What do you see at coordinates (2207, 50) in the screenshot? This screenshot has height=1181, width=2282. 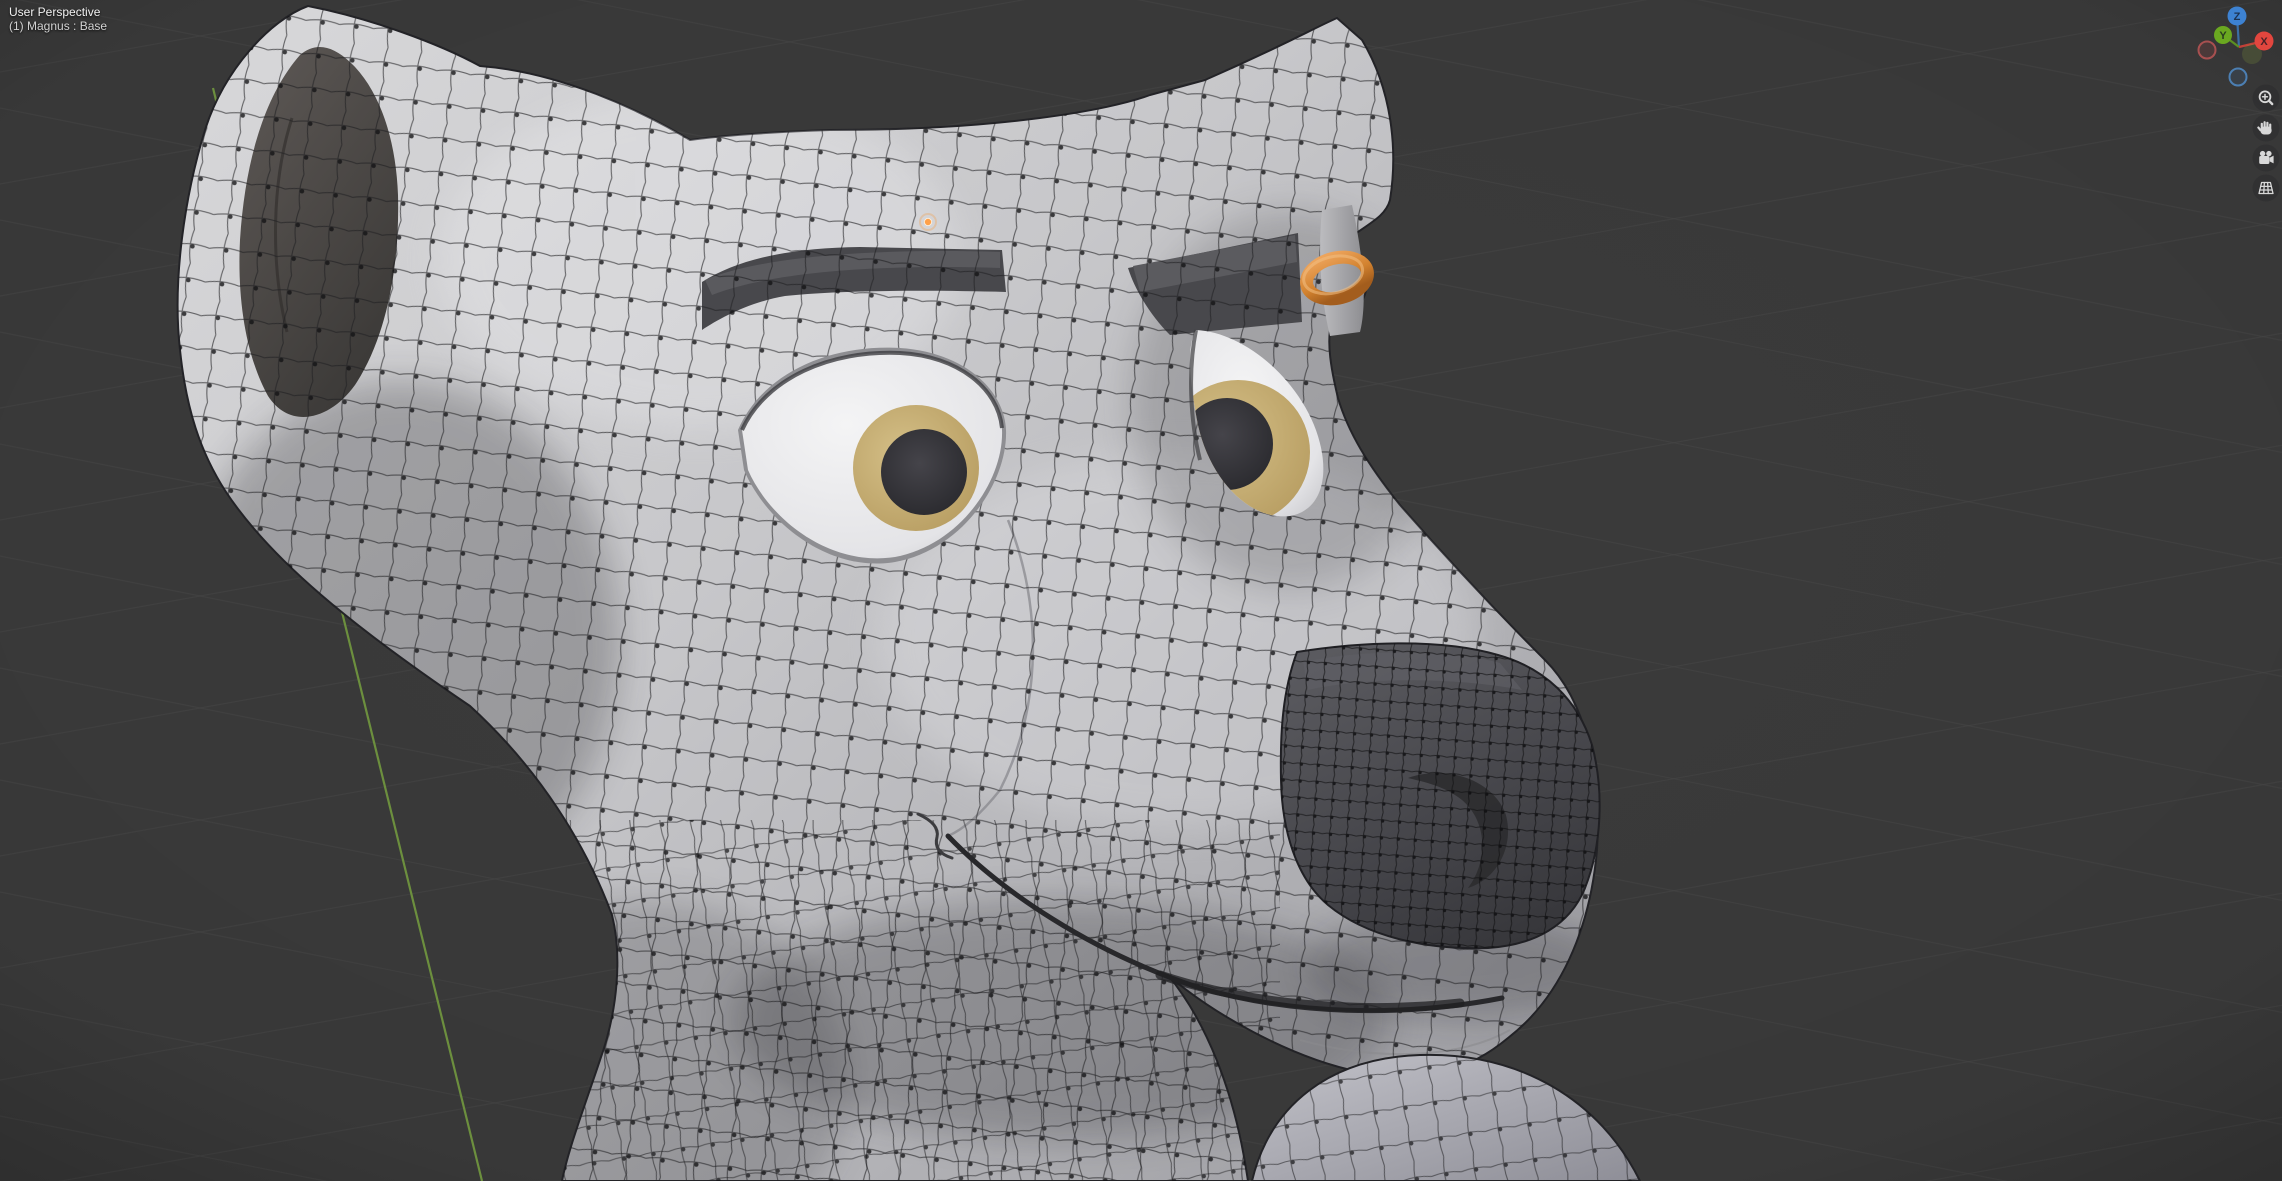 I see `axis-x-negative-ball` at bounding box center [2207, 50].